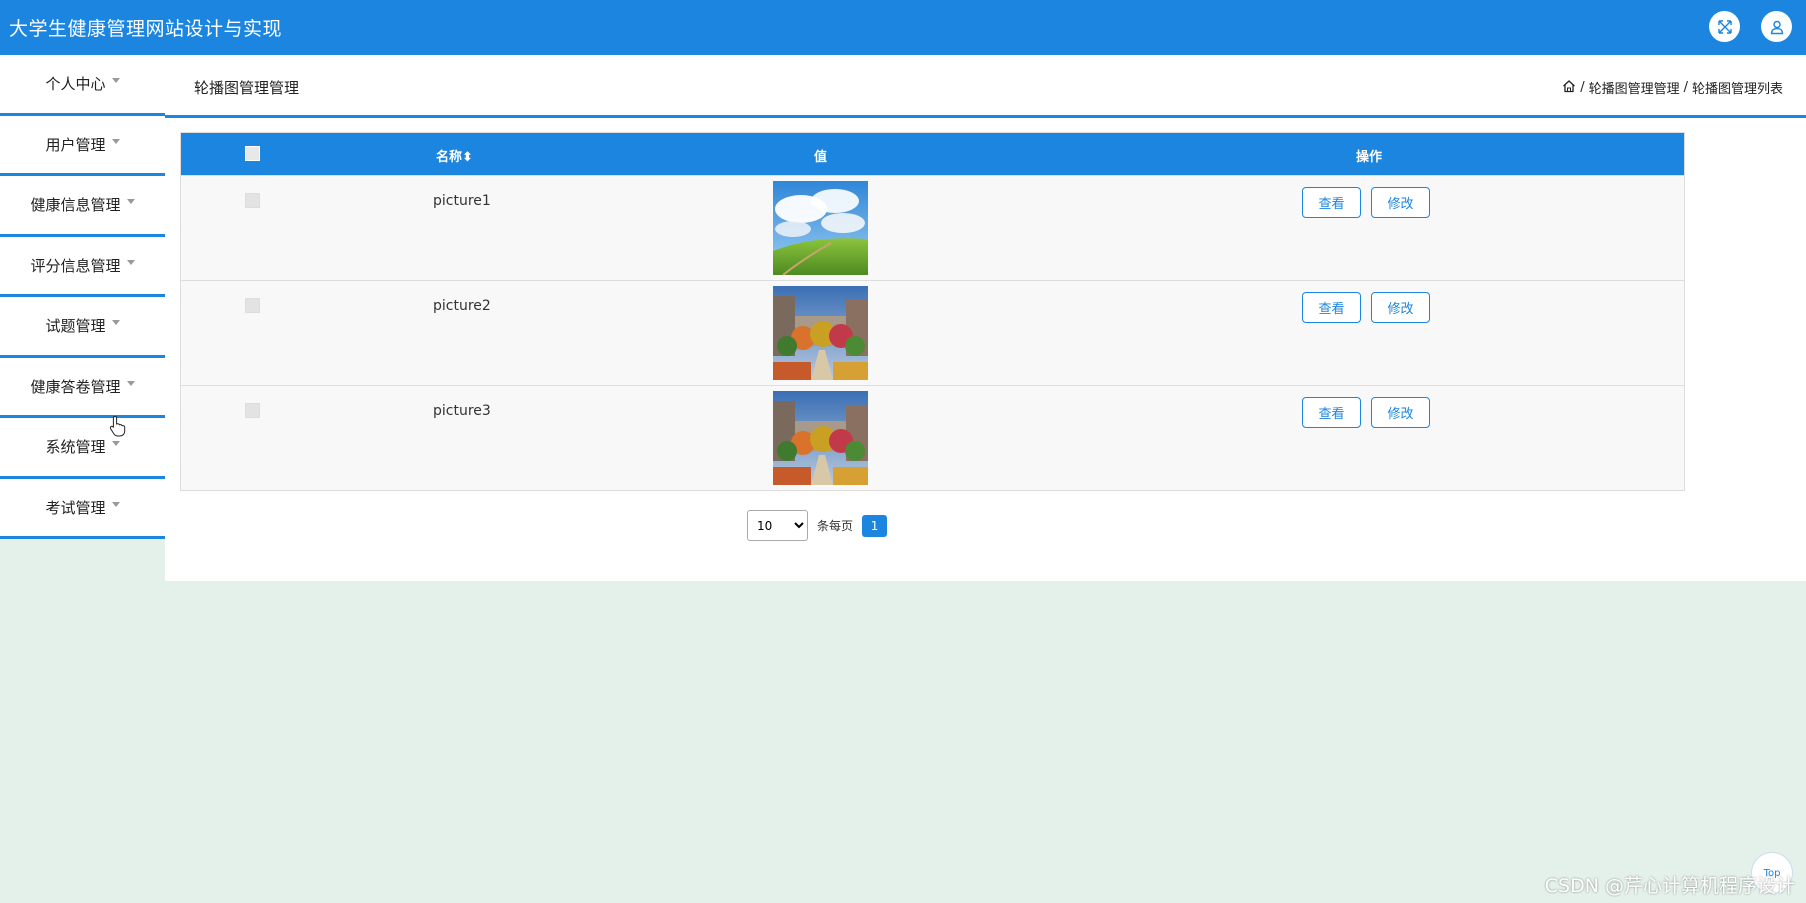 This screenshot has width=1806, height=903. Describe the element at coordinates (75, 205) in the screenshot. I see `sidebar-item-label: 健康信息管理` at that location.